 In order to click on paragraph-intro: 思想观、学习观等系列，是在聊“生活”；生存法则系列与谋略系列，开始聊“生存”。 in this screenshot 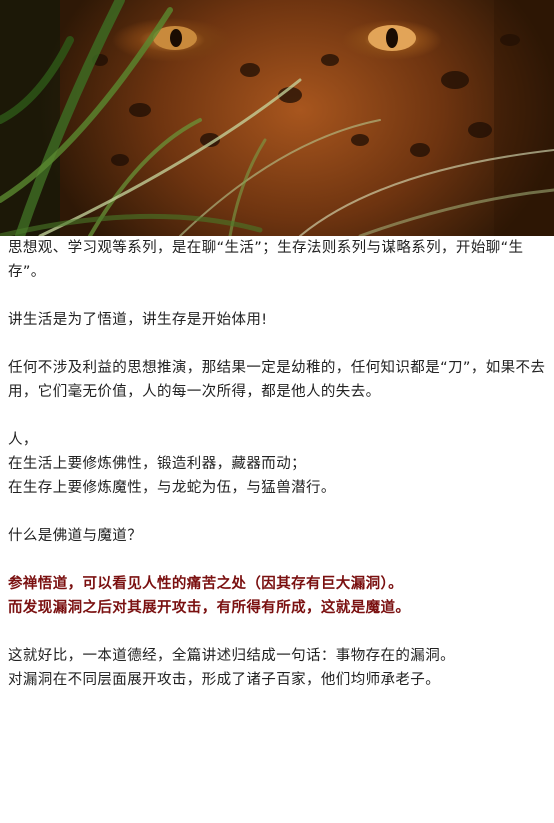, I will do `click(266, 260)`.